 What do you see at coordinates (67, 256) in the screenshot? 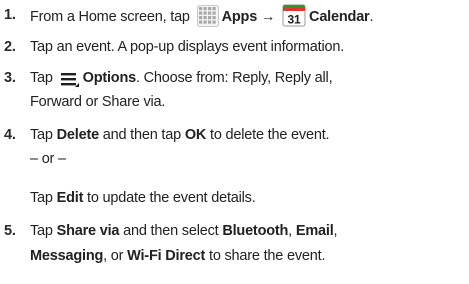
I see `ui-term: Messaging` at bounding box center [67, 256].